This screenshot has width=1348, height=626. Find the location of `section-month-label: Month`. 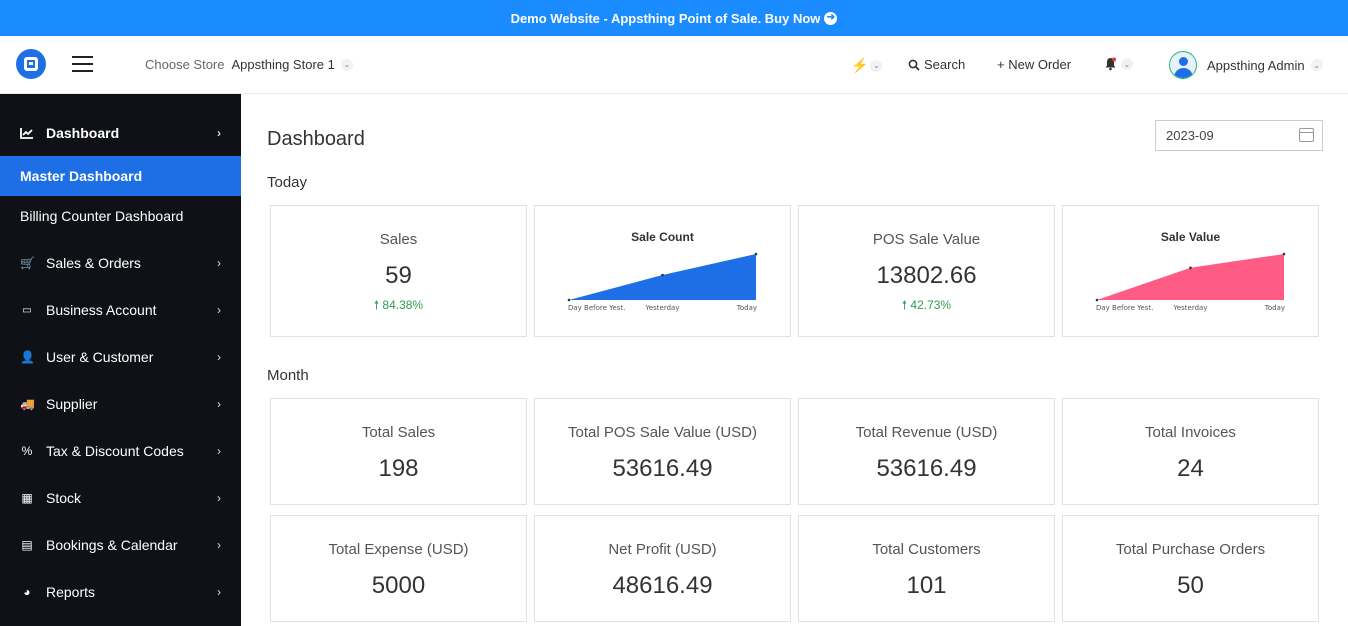

section-month-label: Month is located at coordinates (288, 375).